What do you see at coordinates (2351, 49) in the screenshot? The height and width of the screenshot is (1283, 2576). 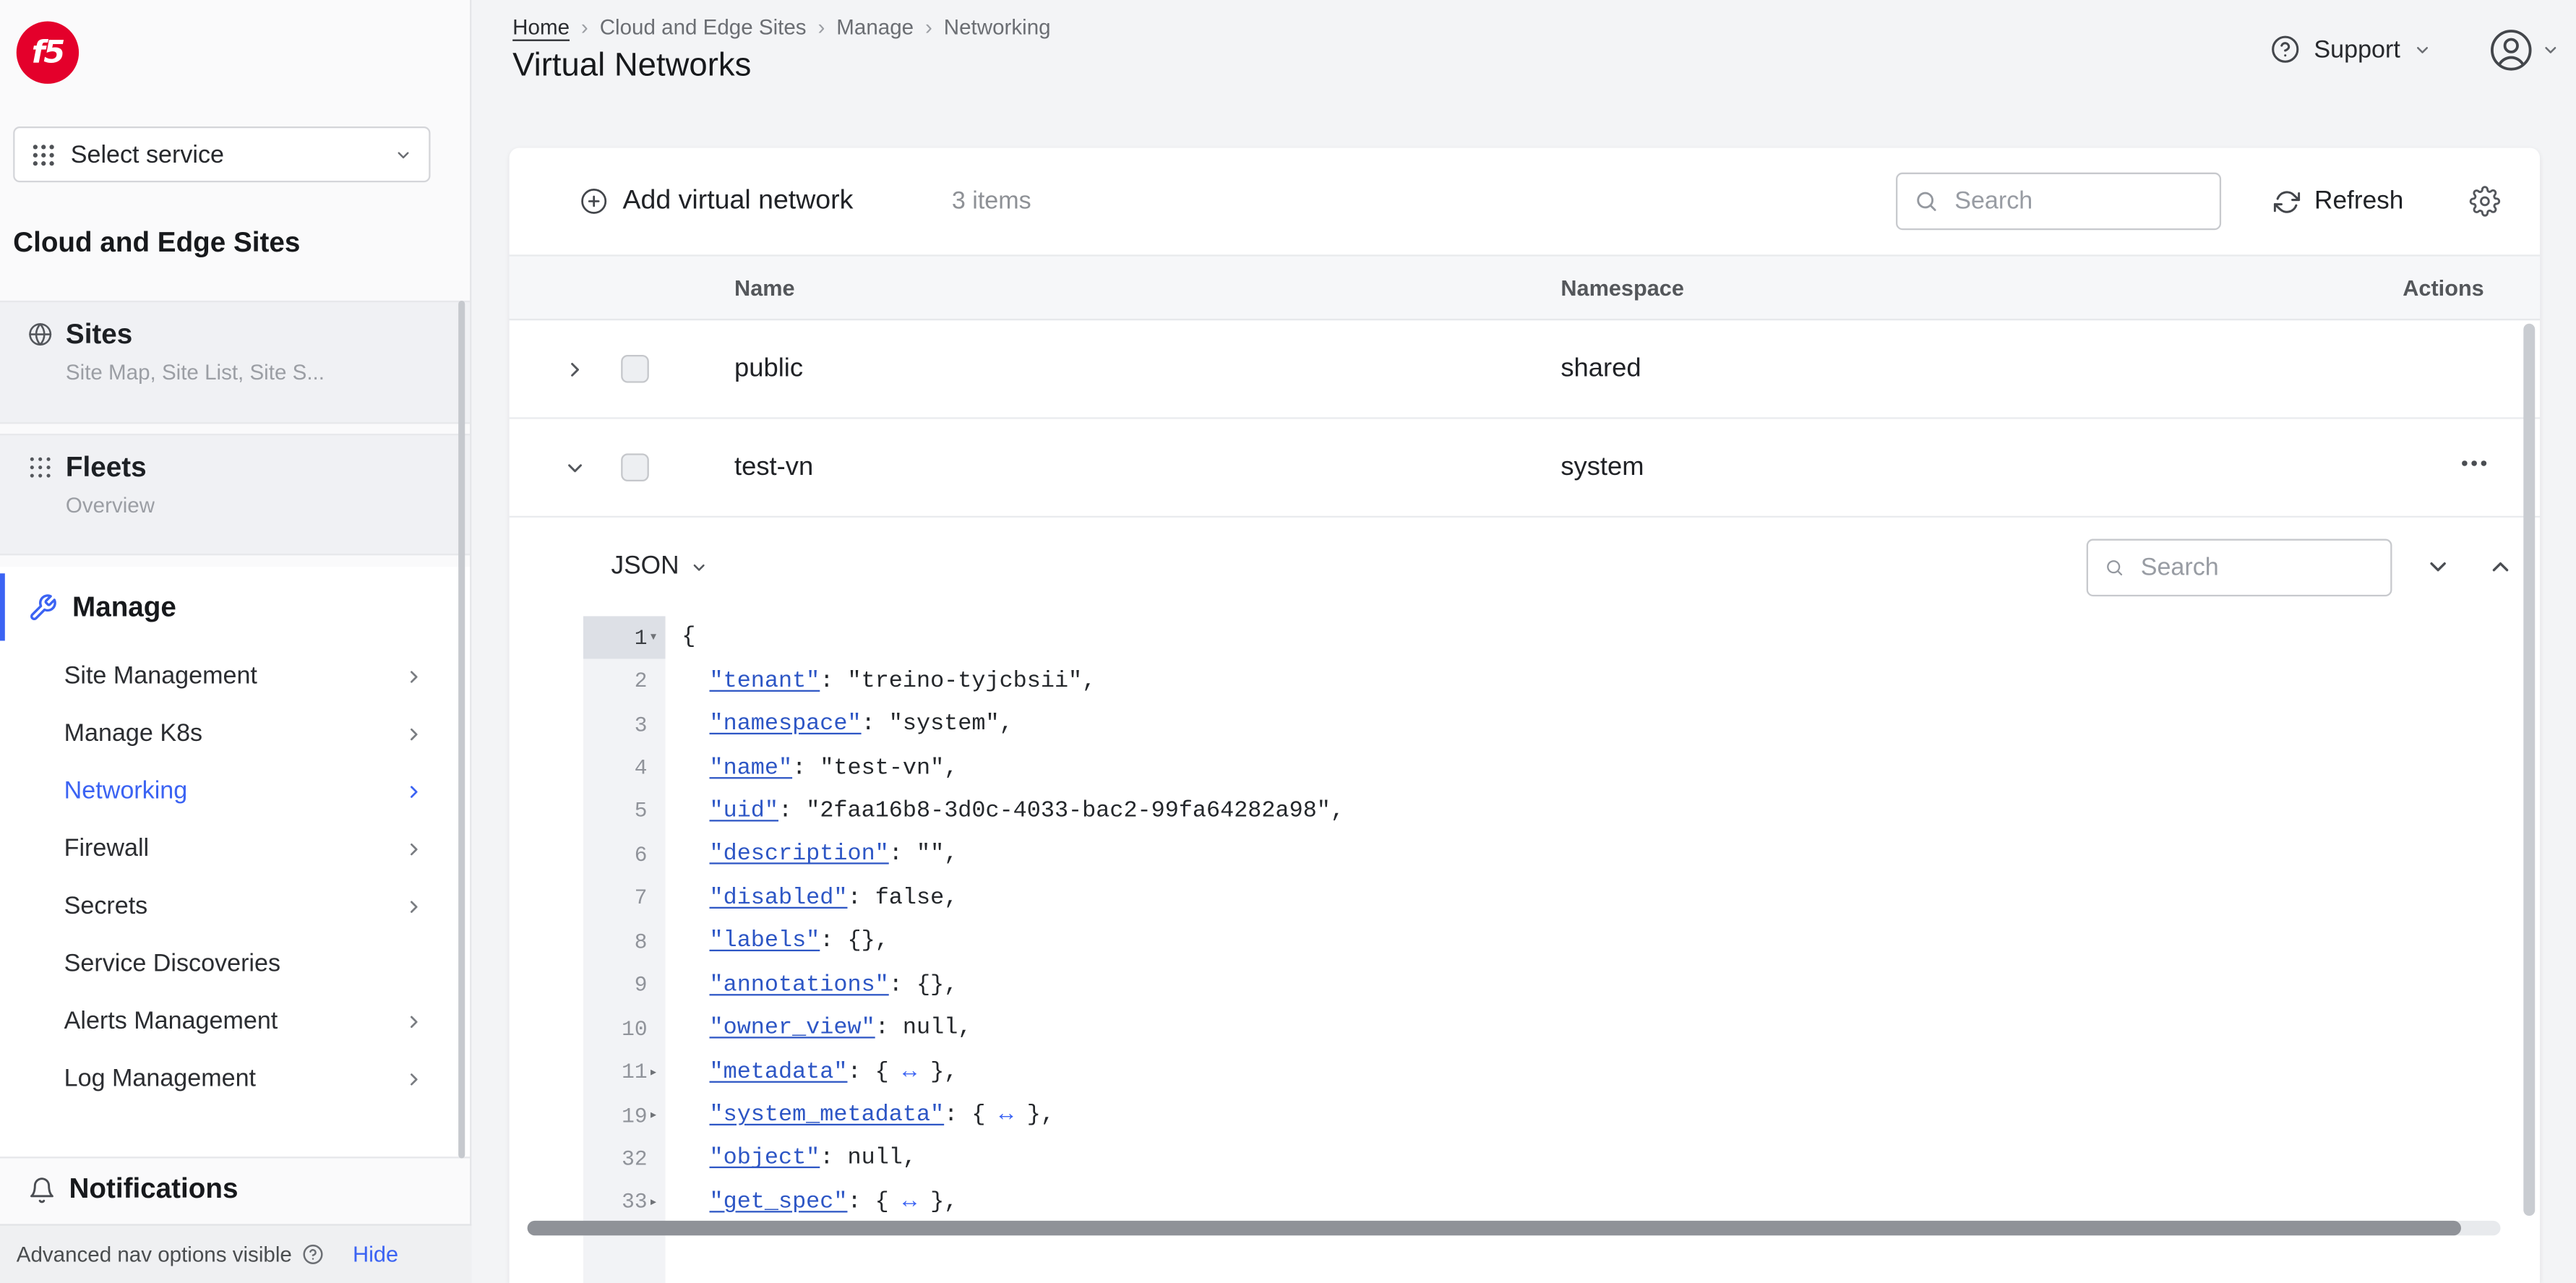 I see `support-menu: Support` at bounding box center [2351, 49].